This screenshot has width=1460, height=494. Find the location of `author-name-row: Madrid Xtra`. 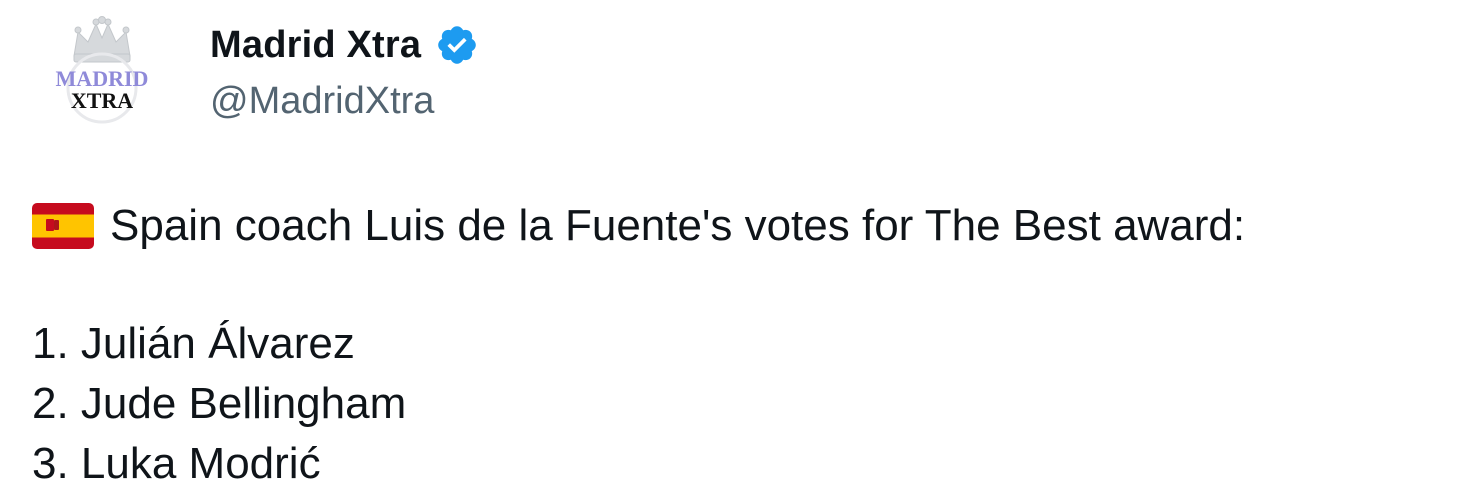

author-name-row: Madrid Xtra is located at coordinates (344, 45).